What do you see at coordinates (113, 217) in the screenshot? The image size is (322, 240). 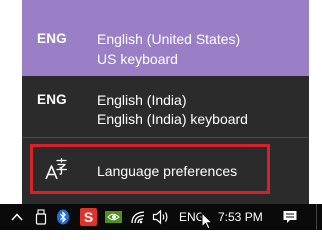 I see `nvidia-icon` at bounding box center [113, 217].